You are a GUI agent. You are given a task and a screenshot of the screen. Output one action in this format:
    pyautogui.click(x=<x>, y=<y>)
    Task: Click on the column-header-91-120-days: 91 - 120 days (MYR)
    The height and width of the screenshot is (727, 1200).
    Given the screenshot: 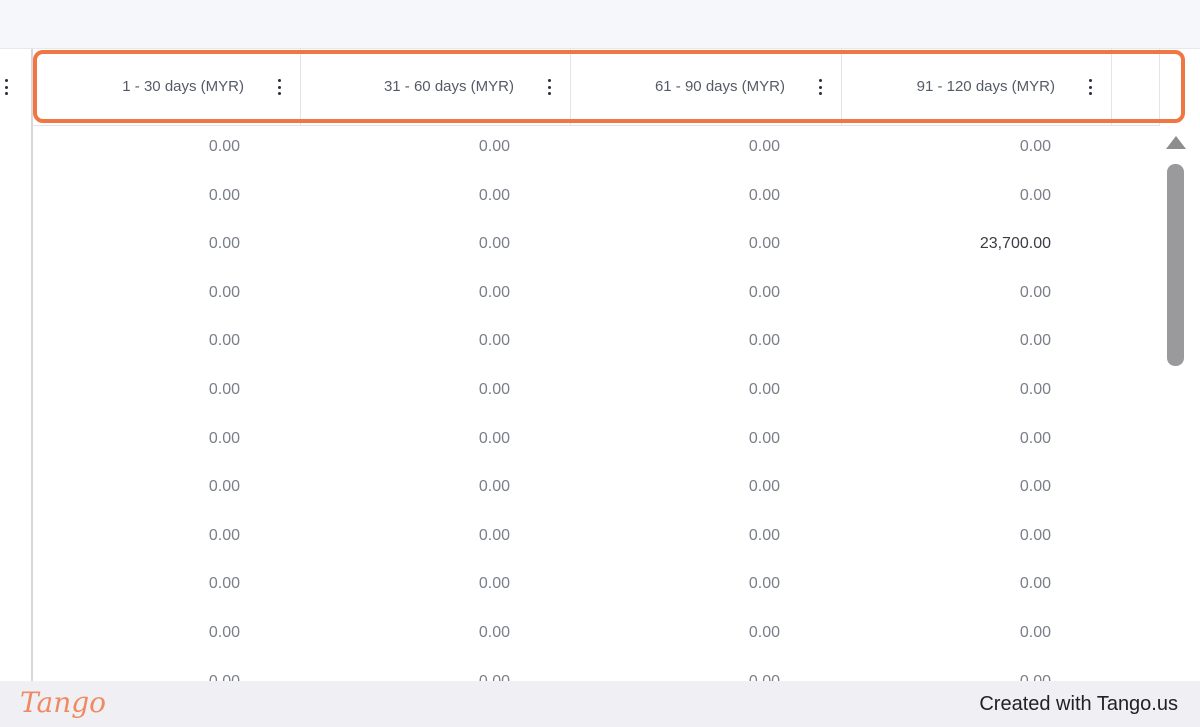 What is the action you would take?
    pyautogui.click(x=977, y=87)
    